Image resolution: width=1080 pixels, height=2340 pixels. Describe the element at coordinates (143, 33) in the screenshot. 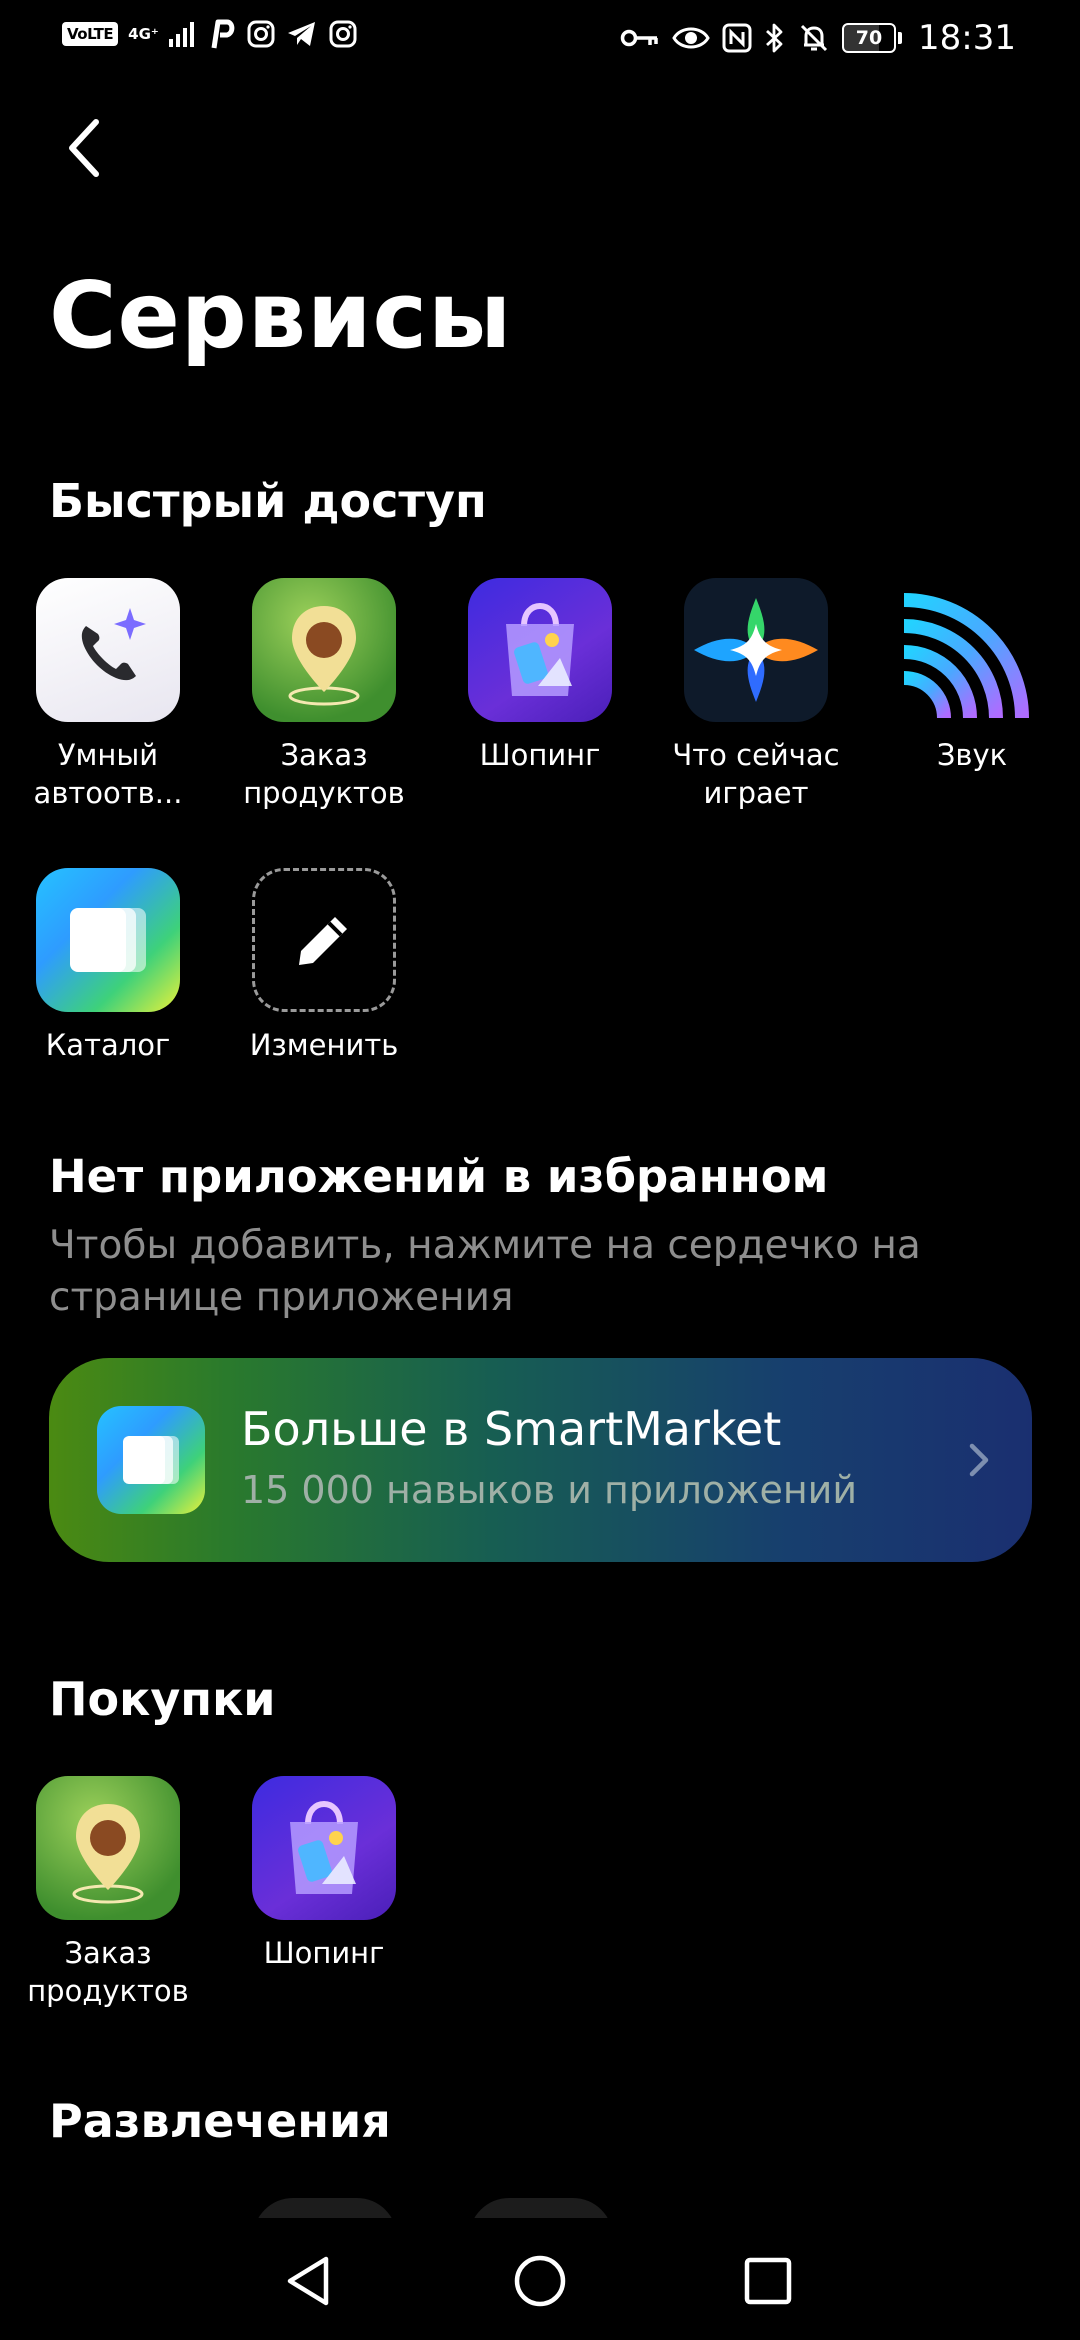

I see `network-type: 4G⁺` at that location.